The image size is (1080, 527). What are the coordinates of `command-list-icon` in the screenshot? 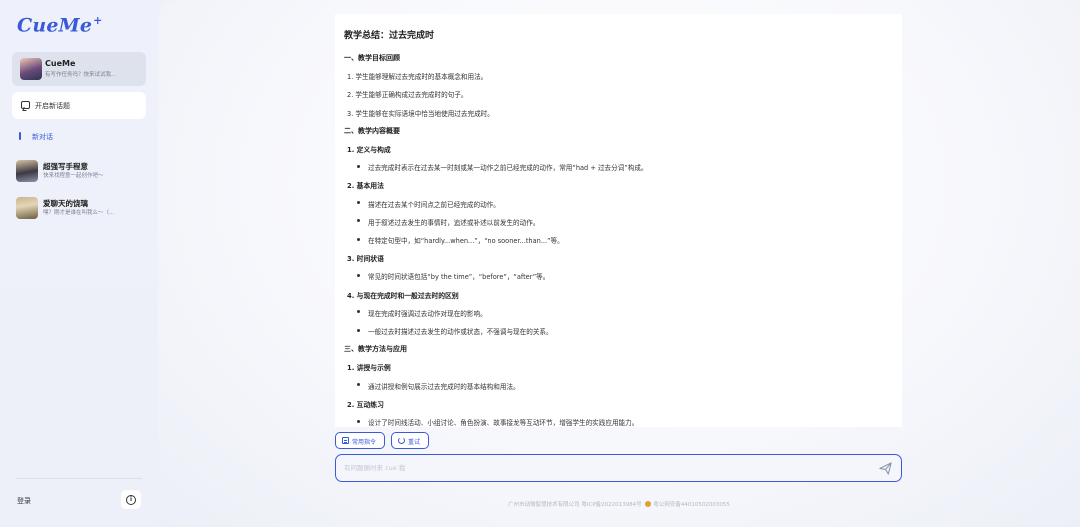 It's located at (345, 440).